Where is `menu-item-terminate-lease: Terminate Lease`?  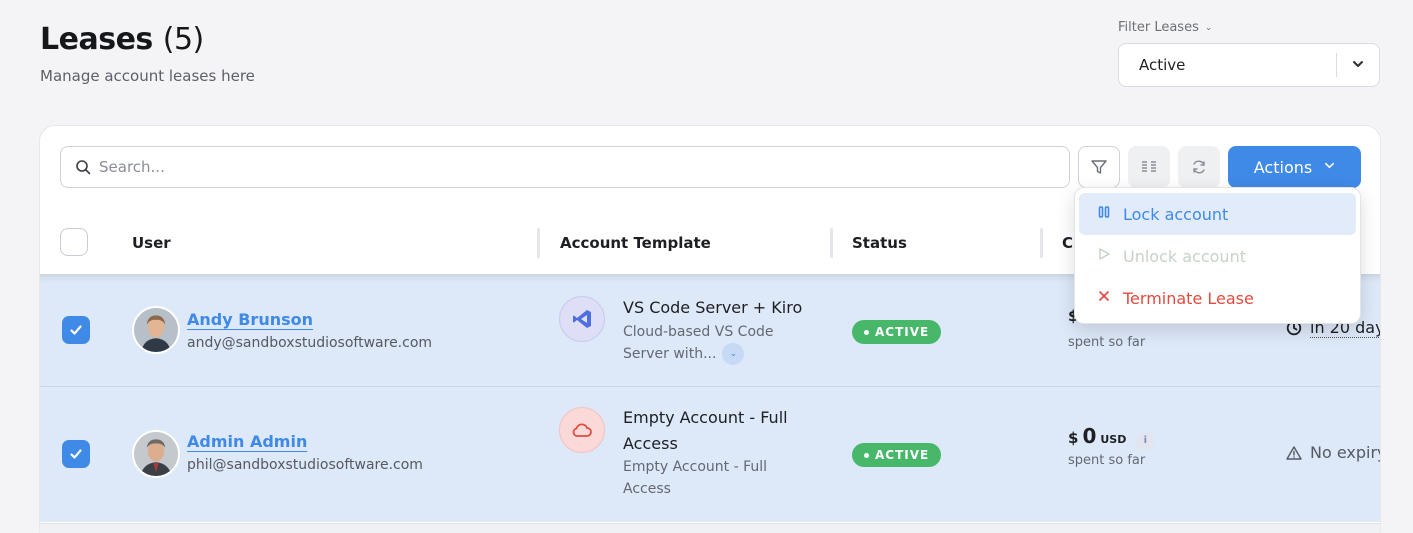 menu-item-terminate-lease: Terminate Lease is located at coordinates (1217, 298).